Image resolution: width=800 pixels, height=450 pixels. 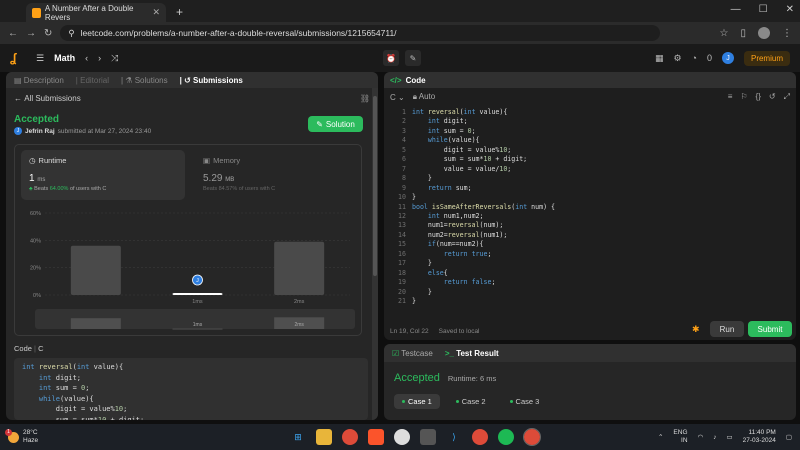 I want to click on premium-button: Premium, so click(x=766, y=58).